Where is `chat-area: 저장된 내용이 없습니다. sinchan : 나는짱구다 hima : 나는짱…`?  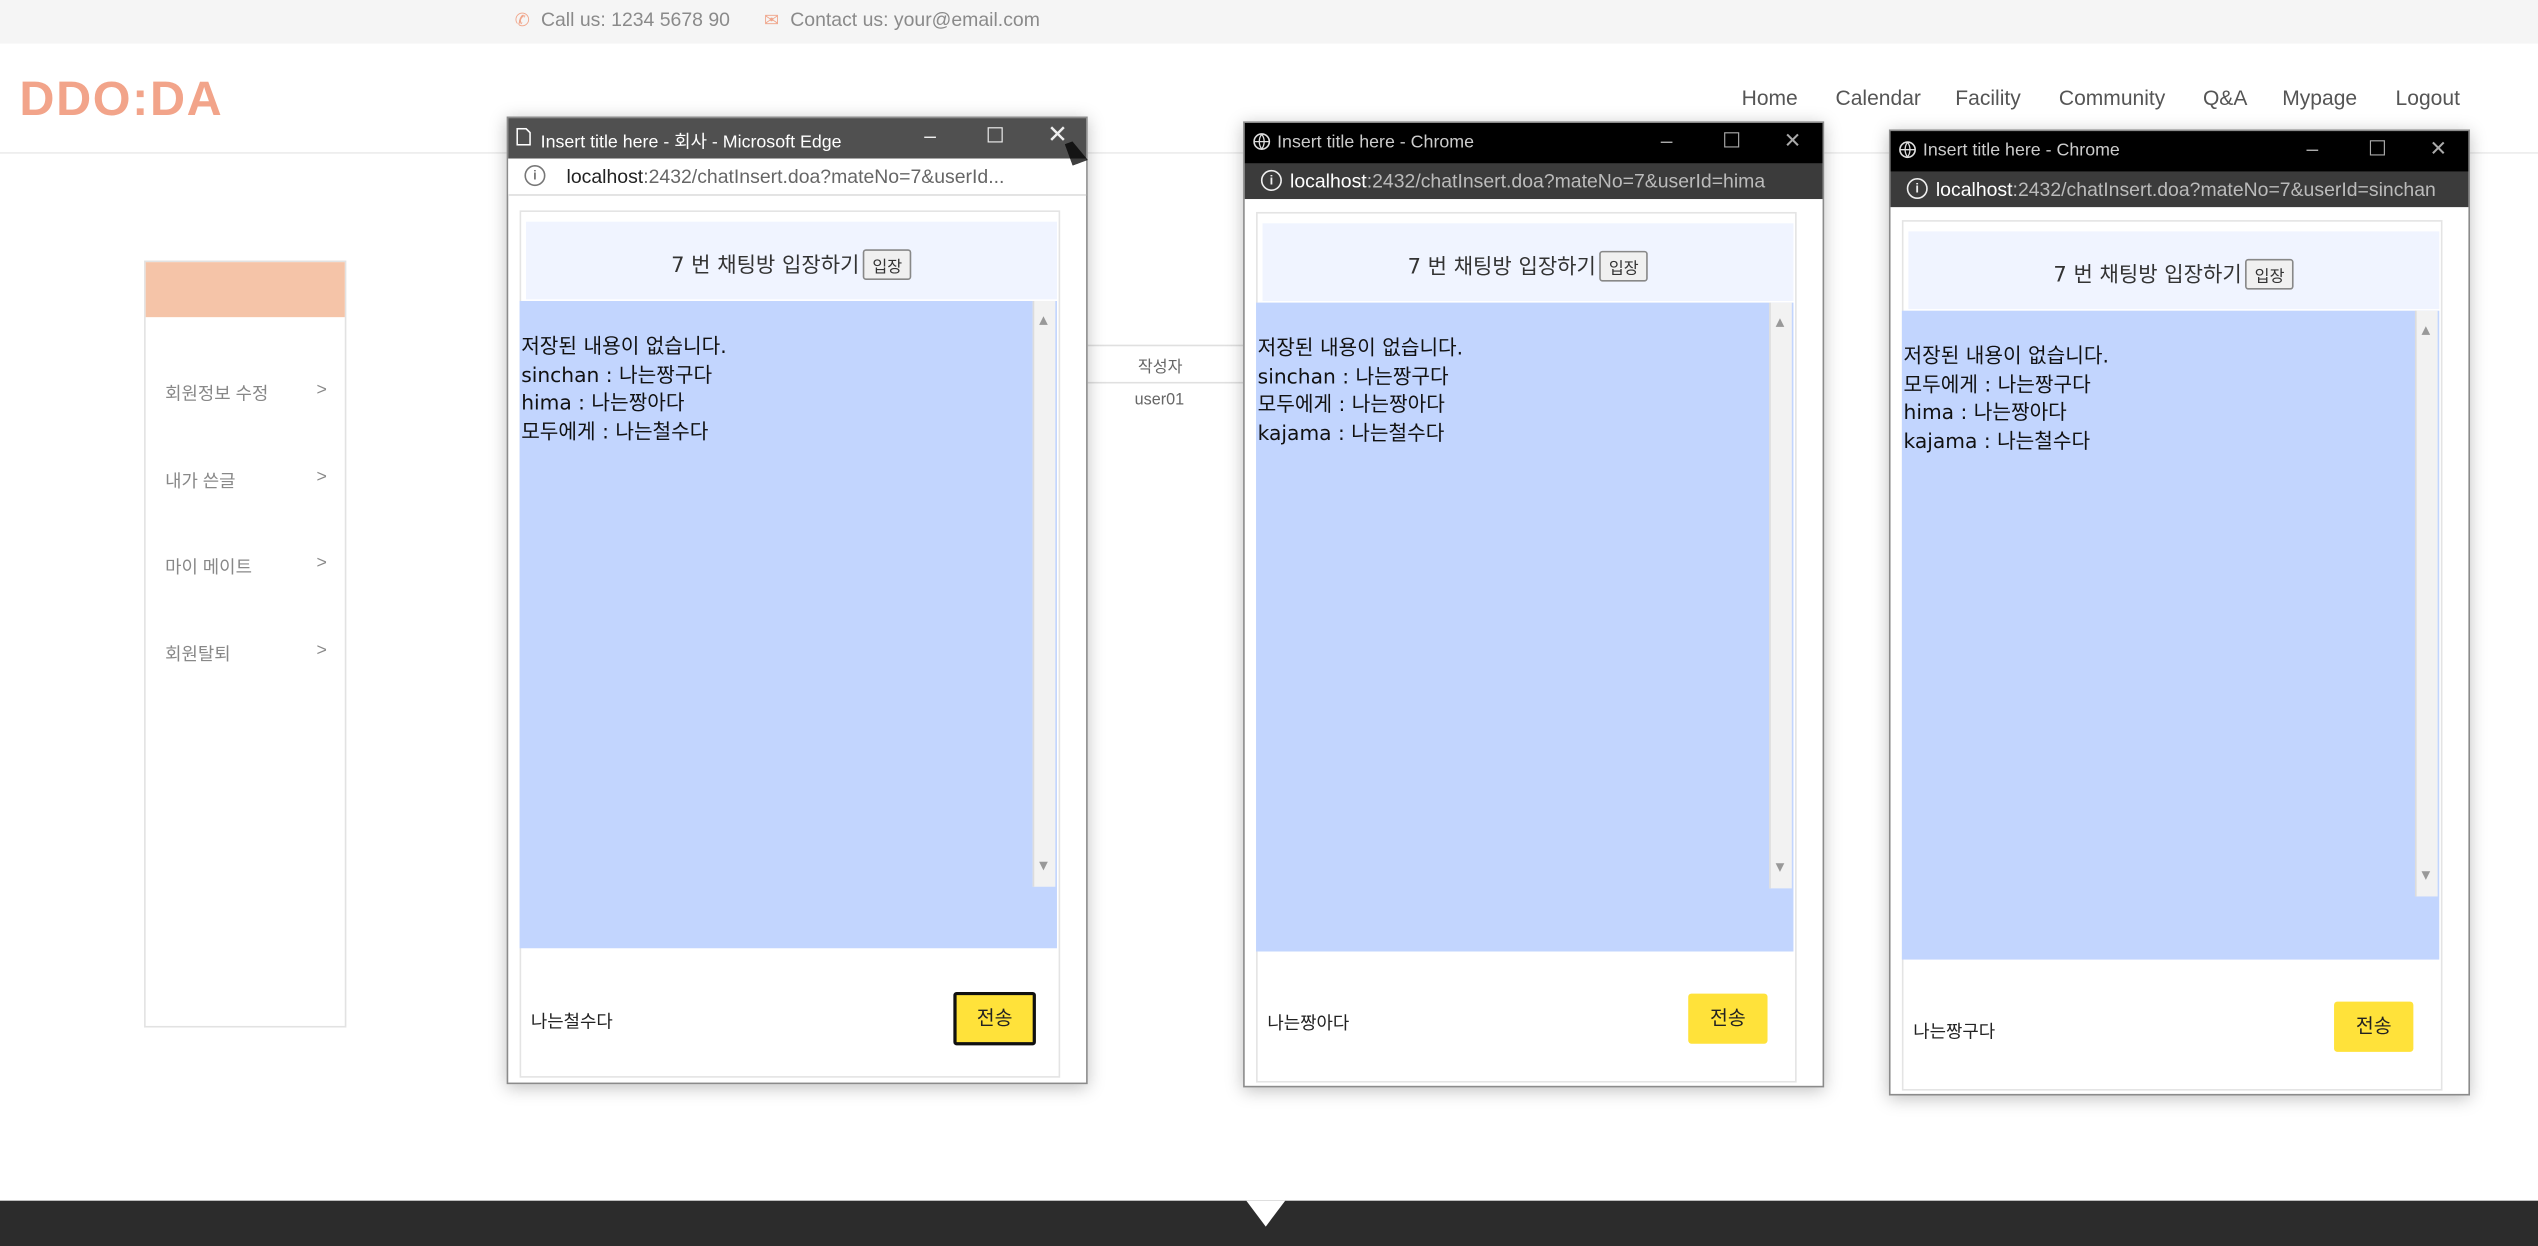 chat-area: 저장된 내용이 없습니다. sinchan : 나는짱구다 hima : 나는짱… is located at coordinates (788, 624).